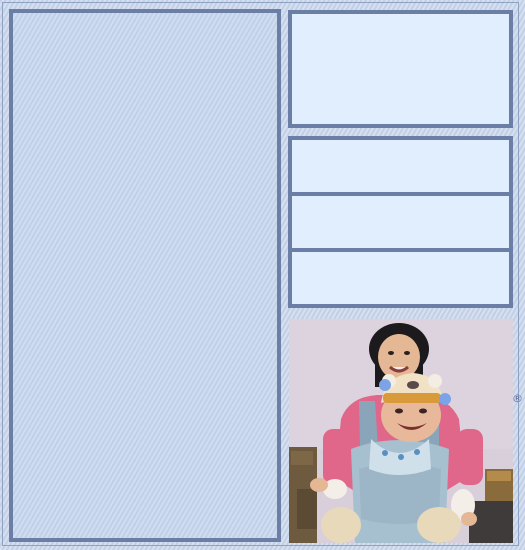 The height and width of the screenshot is (550, 525). Describe the element at coordinates (400, 69) in the screenshot. I see `top-right-box` at that location.